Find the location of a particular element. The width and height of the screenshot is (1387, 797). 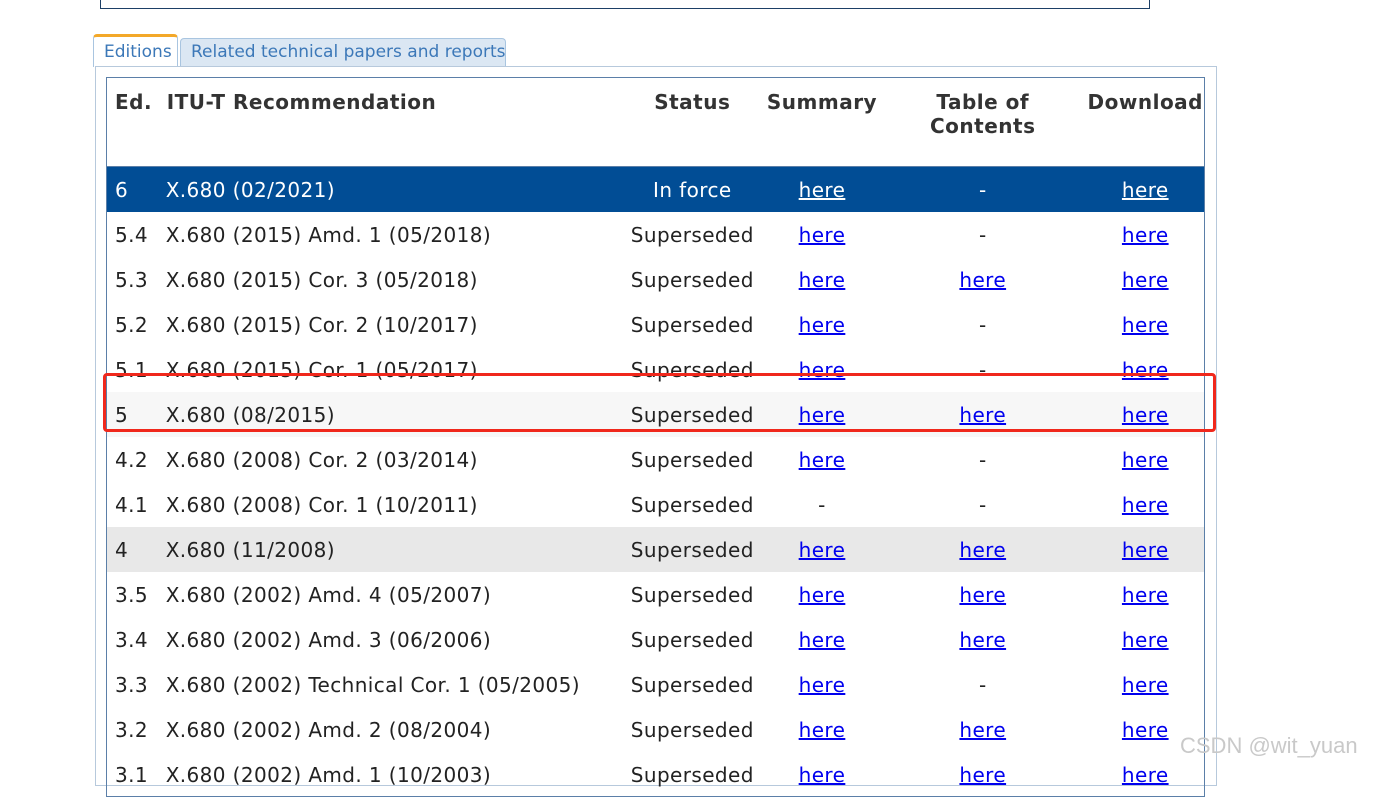

cell-edition-text: 3.5 is located at coordinates (131, 595).